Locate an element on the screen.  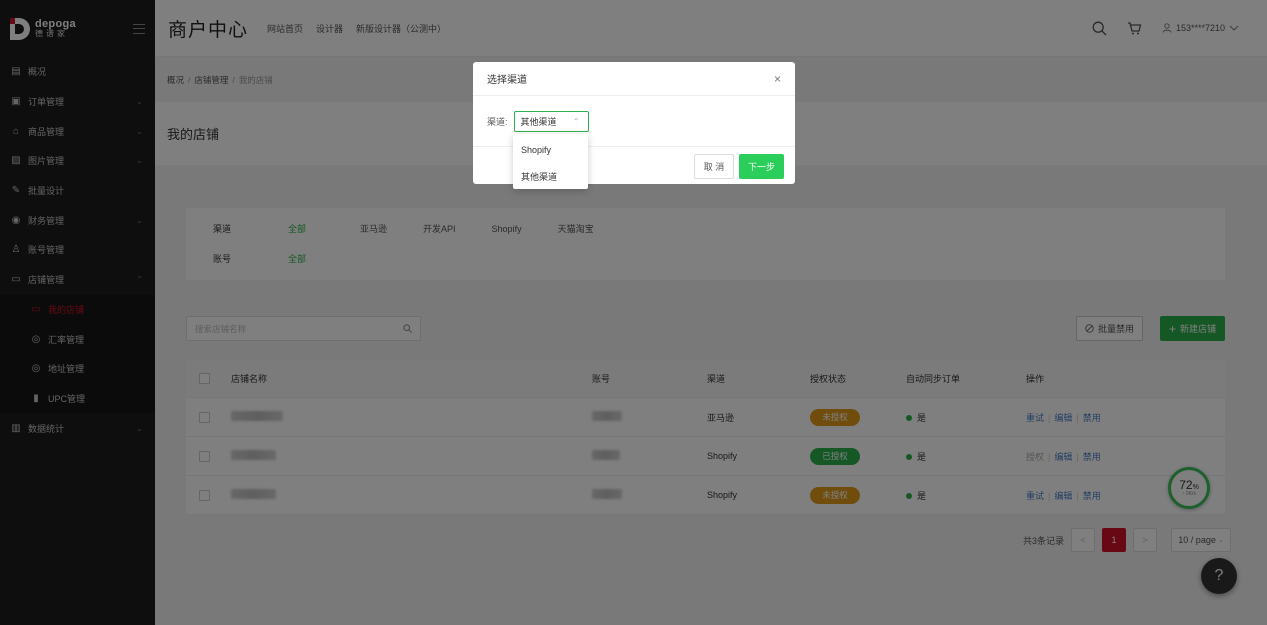
modal-header: 选择渠道 × is located at coordinates (634, 79).